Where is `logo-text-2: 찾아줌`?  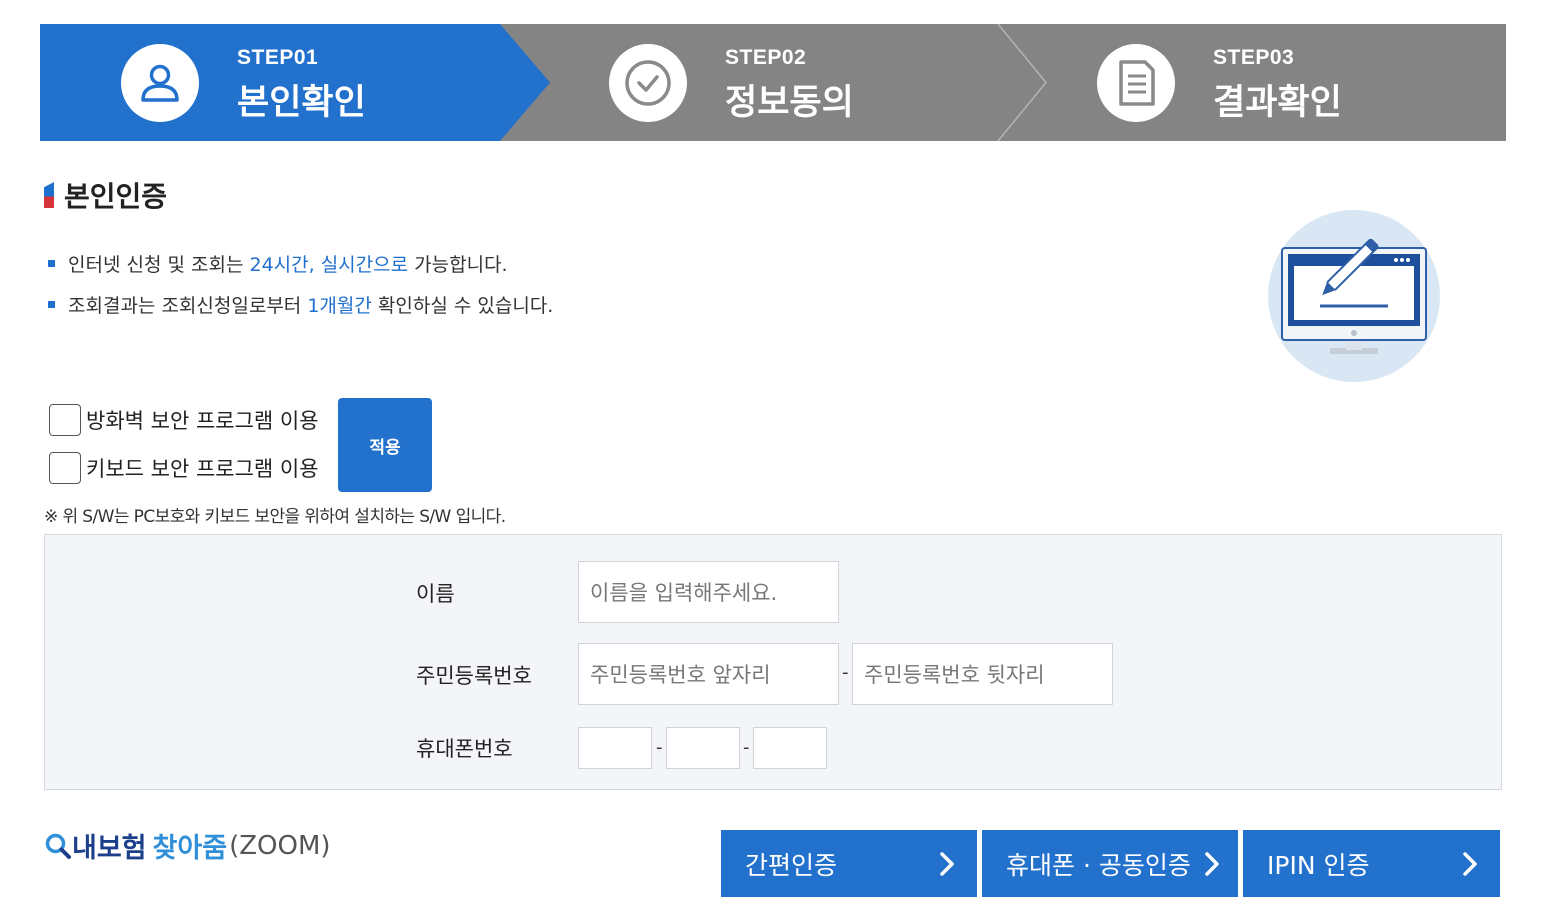
logo-text-2: 찾아줌 is located at coordinates (190, 848).